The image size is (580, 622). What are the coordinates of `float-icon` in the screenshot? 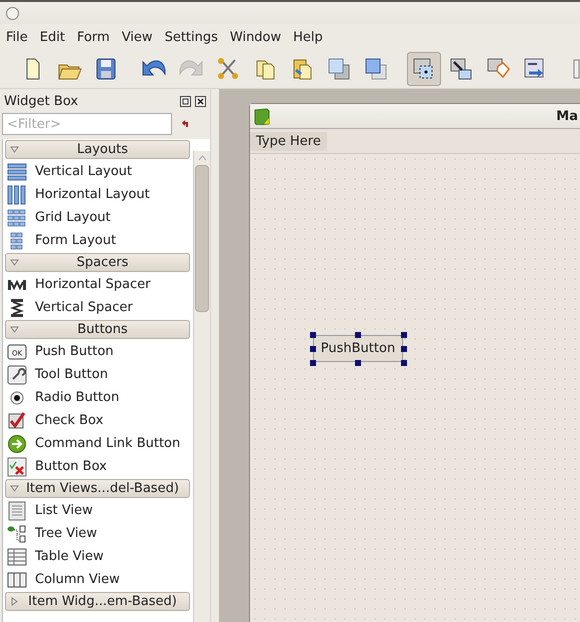 It's located at (185, 101).